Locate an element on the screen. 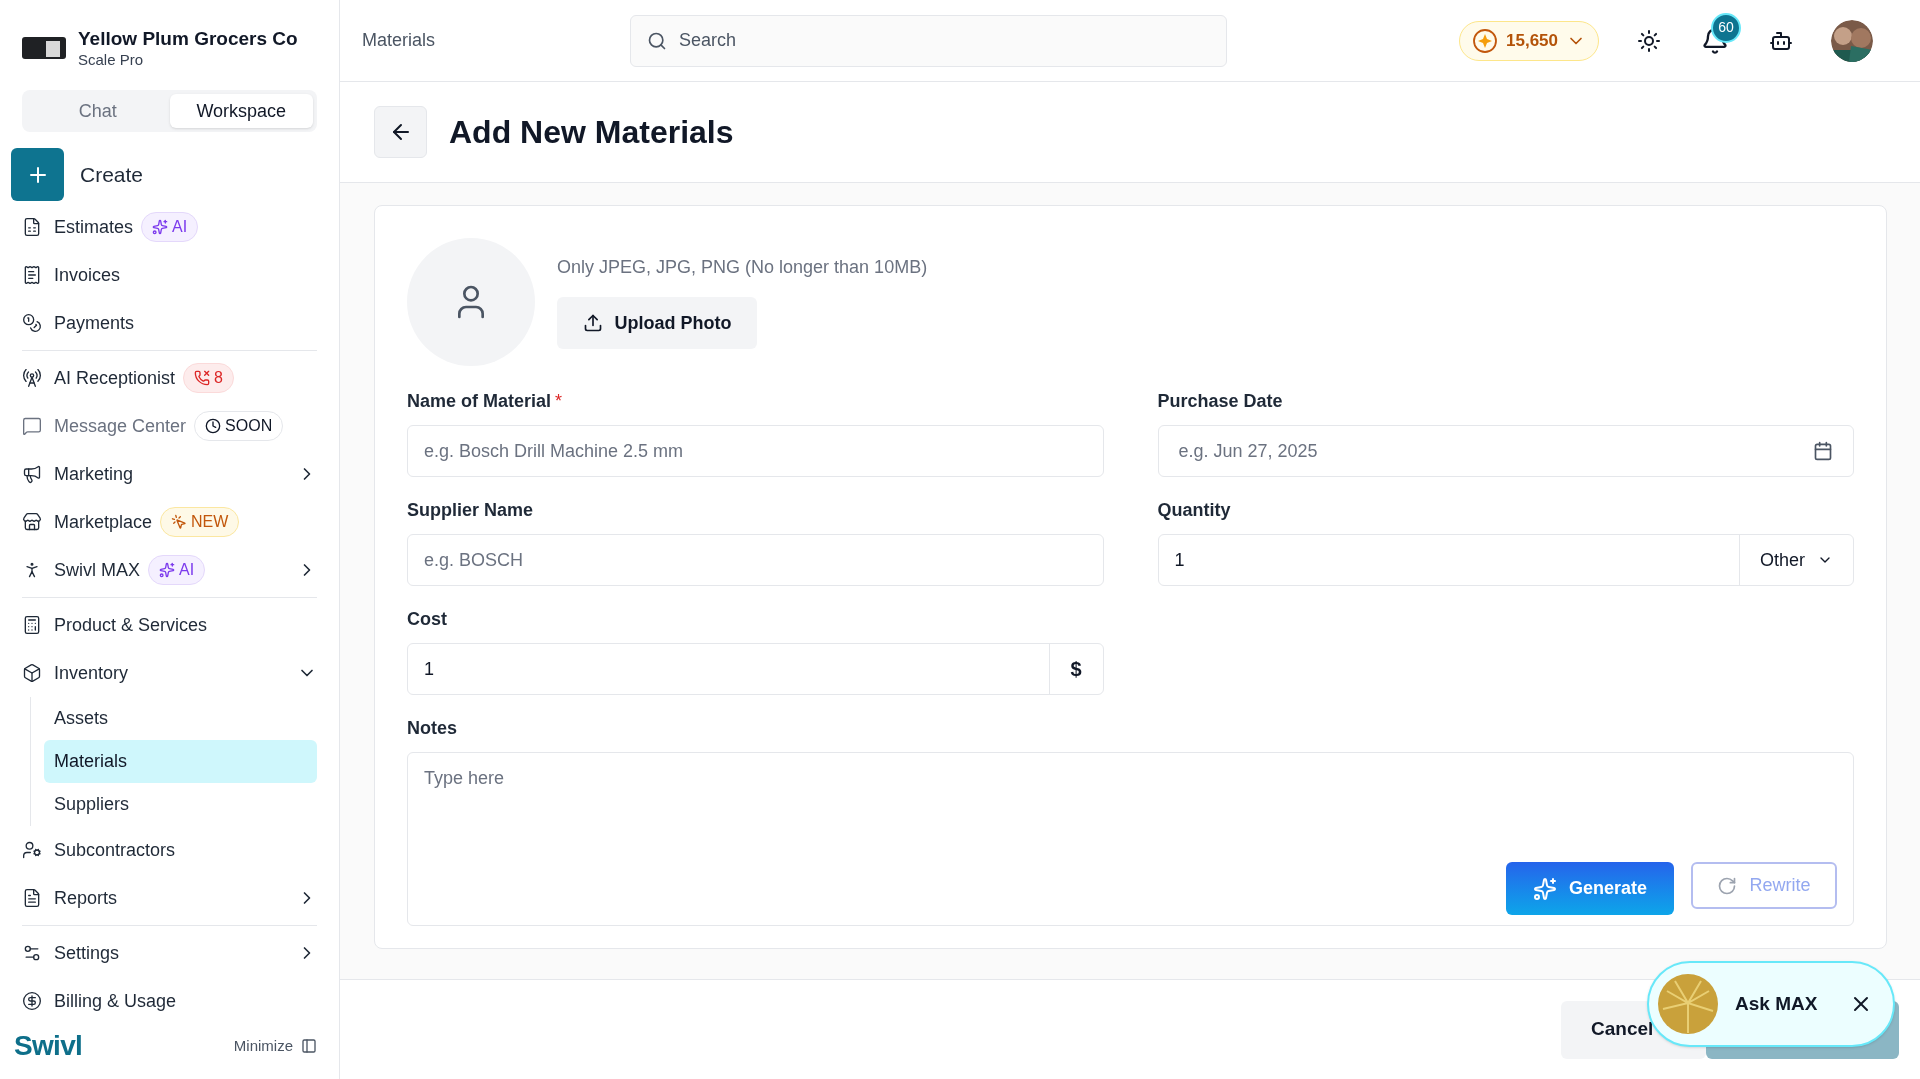 The image size is (1920, 1079). field-label: Purchase Date is located at coordinates (1220, 401).